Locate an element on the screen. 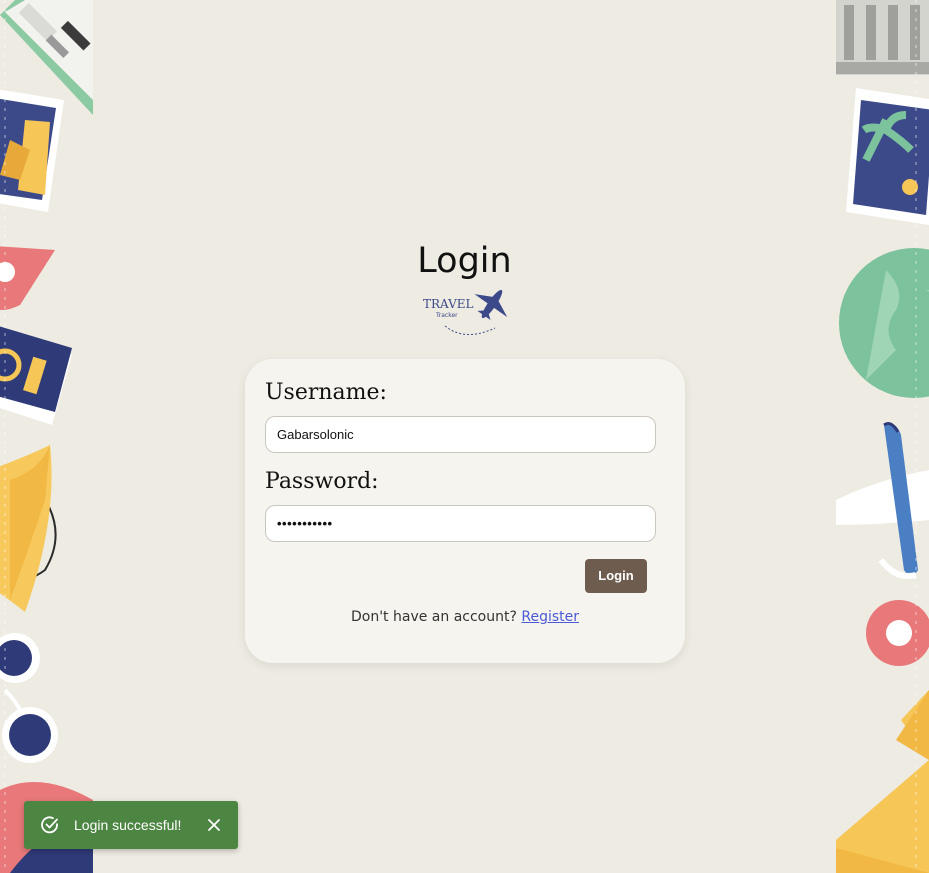  register-prompt-text: Don't have an account? is located at coordinates (433, 617).